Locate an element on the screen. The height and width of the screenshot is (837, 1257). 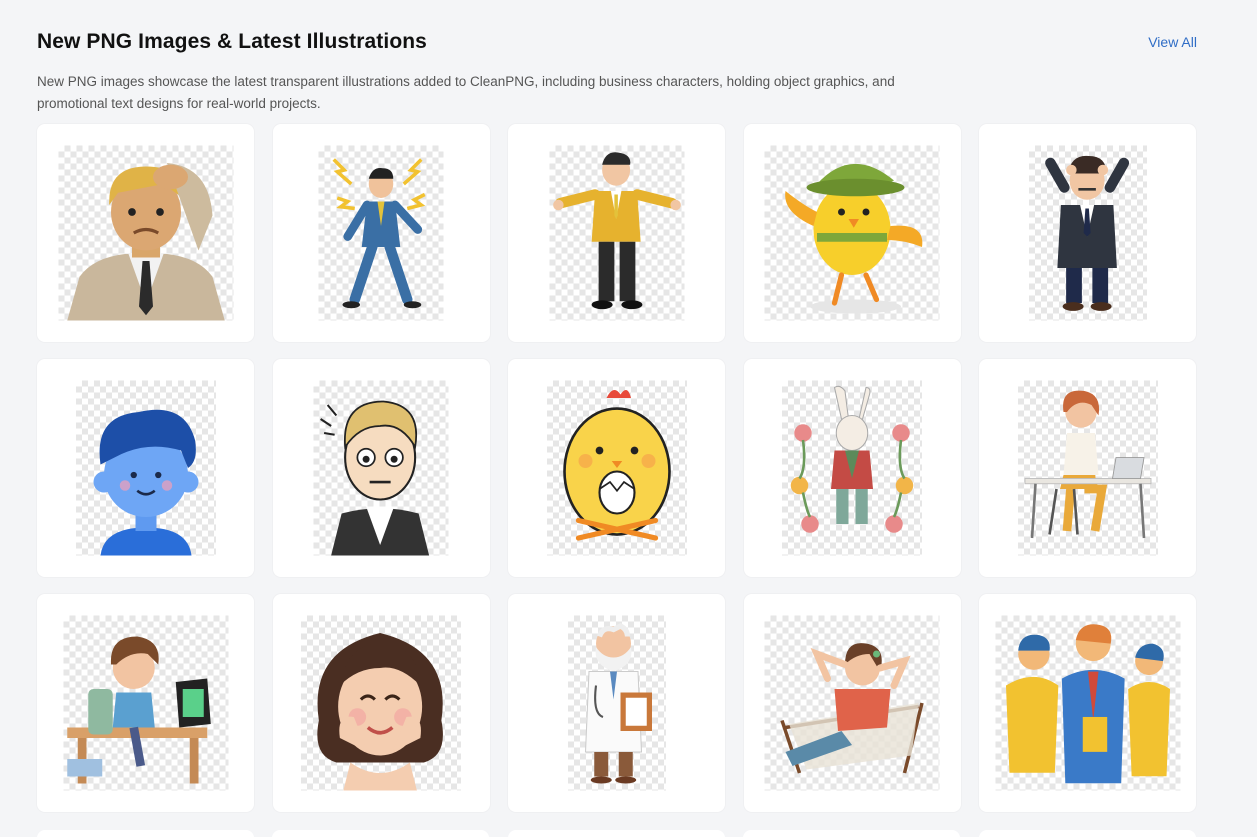
boy-using-tablet-icon is located at coordinates (145, 703).